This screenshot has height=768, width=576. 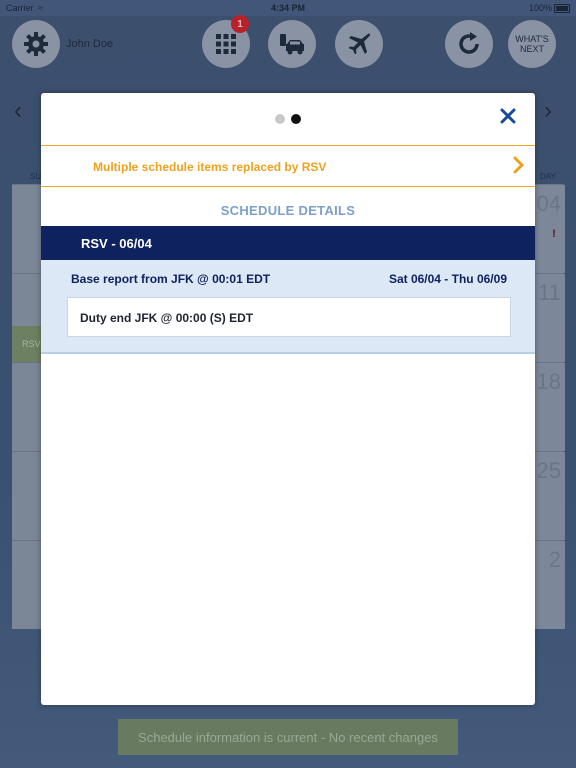 What do you see at coordinates (549, 318) in the screenshot?
I see `calendar-day-cell: 11` at bounding box center [549, 318].